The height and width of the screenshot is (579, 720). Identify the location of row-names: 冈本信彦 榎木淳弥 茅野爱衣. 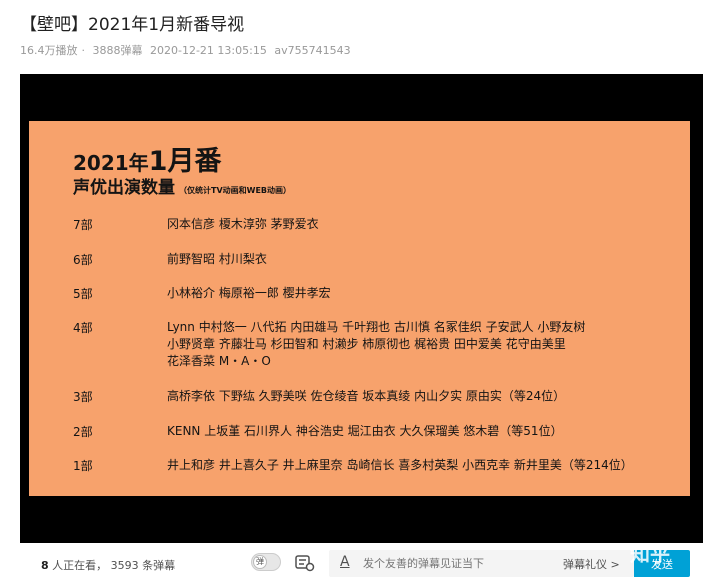
(243, 224).